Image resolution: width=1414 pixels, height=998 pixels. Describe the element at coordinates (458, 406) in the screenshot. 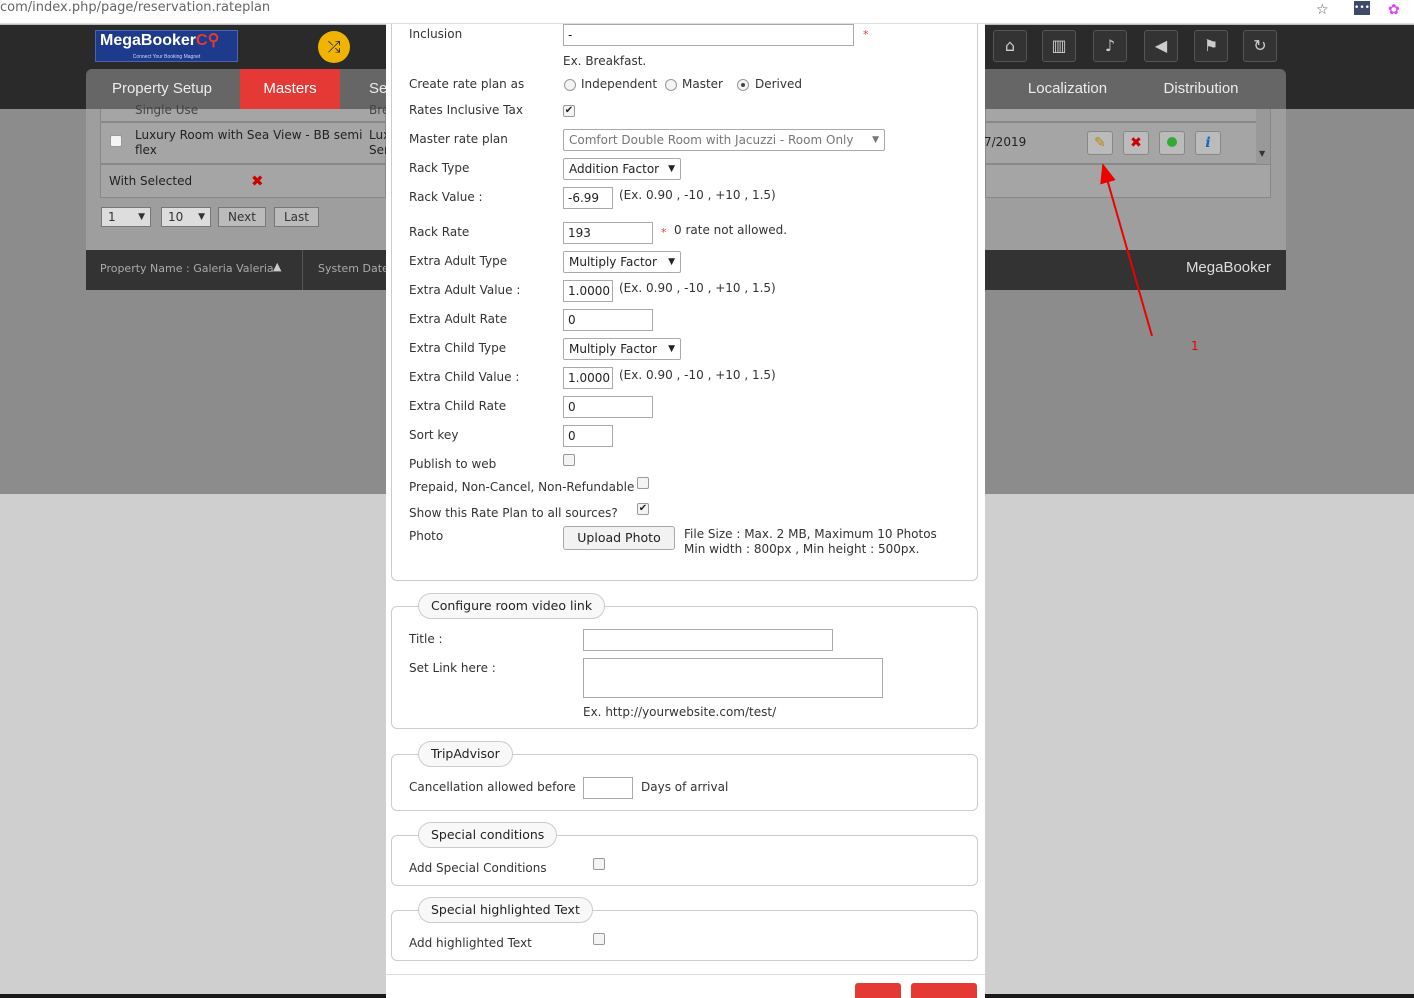

I see `extra-child-rate-label: Extra Child Rate` at that location.